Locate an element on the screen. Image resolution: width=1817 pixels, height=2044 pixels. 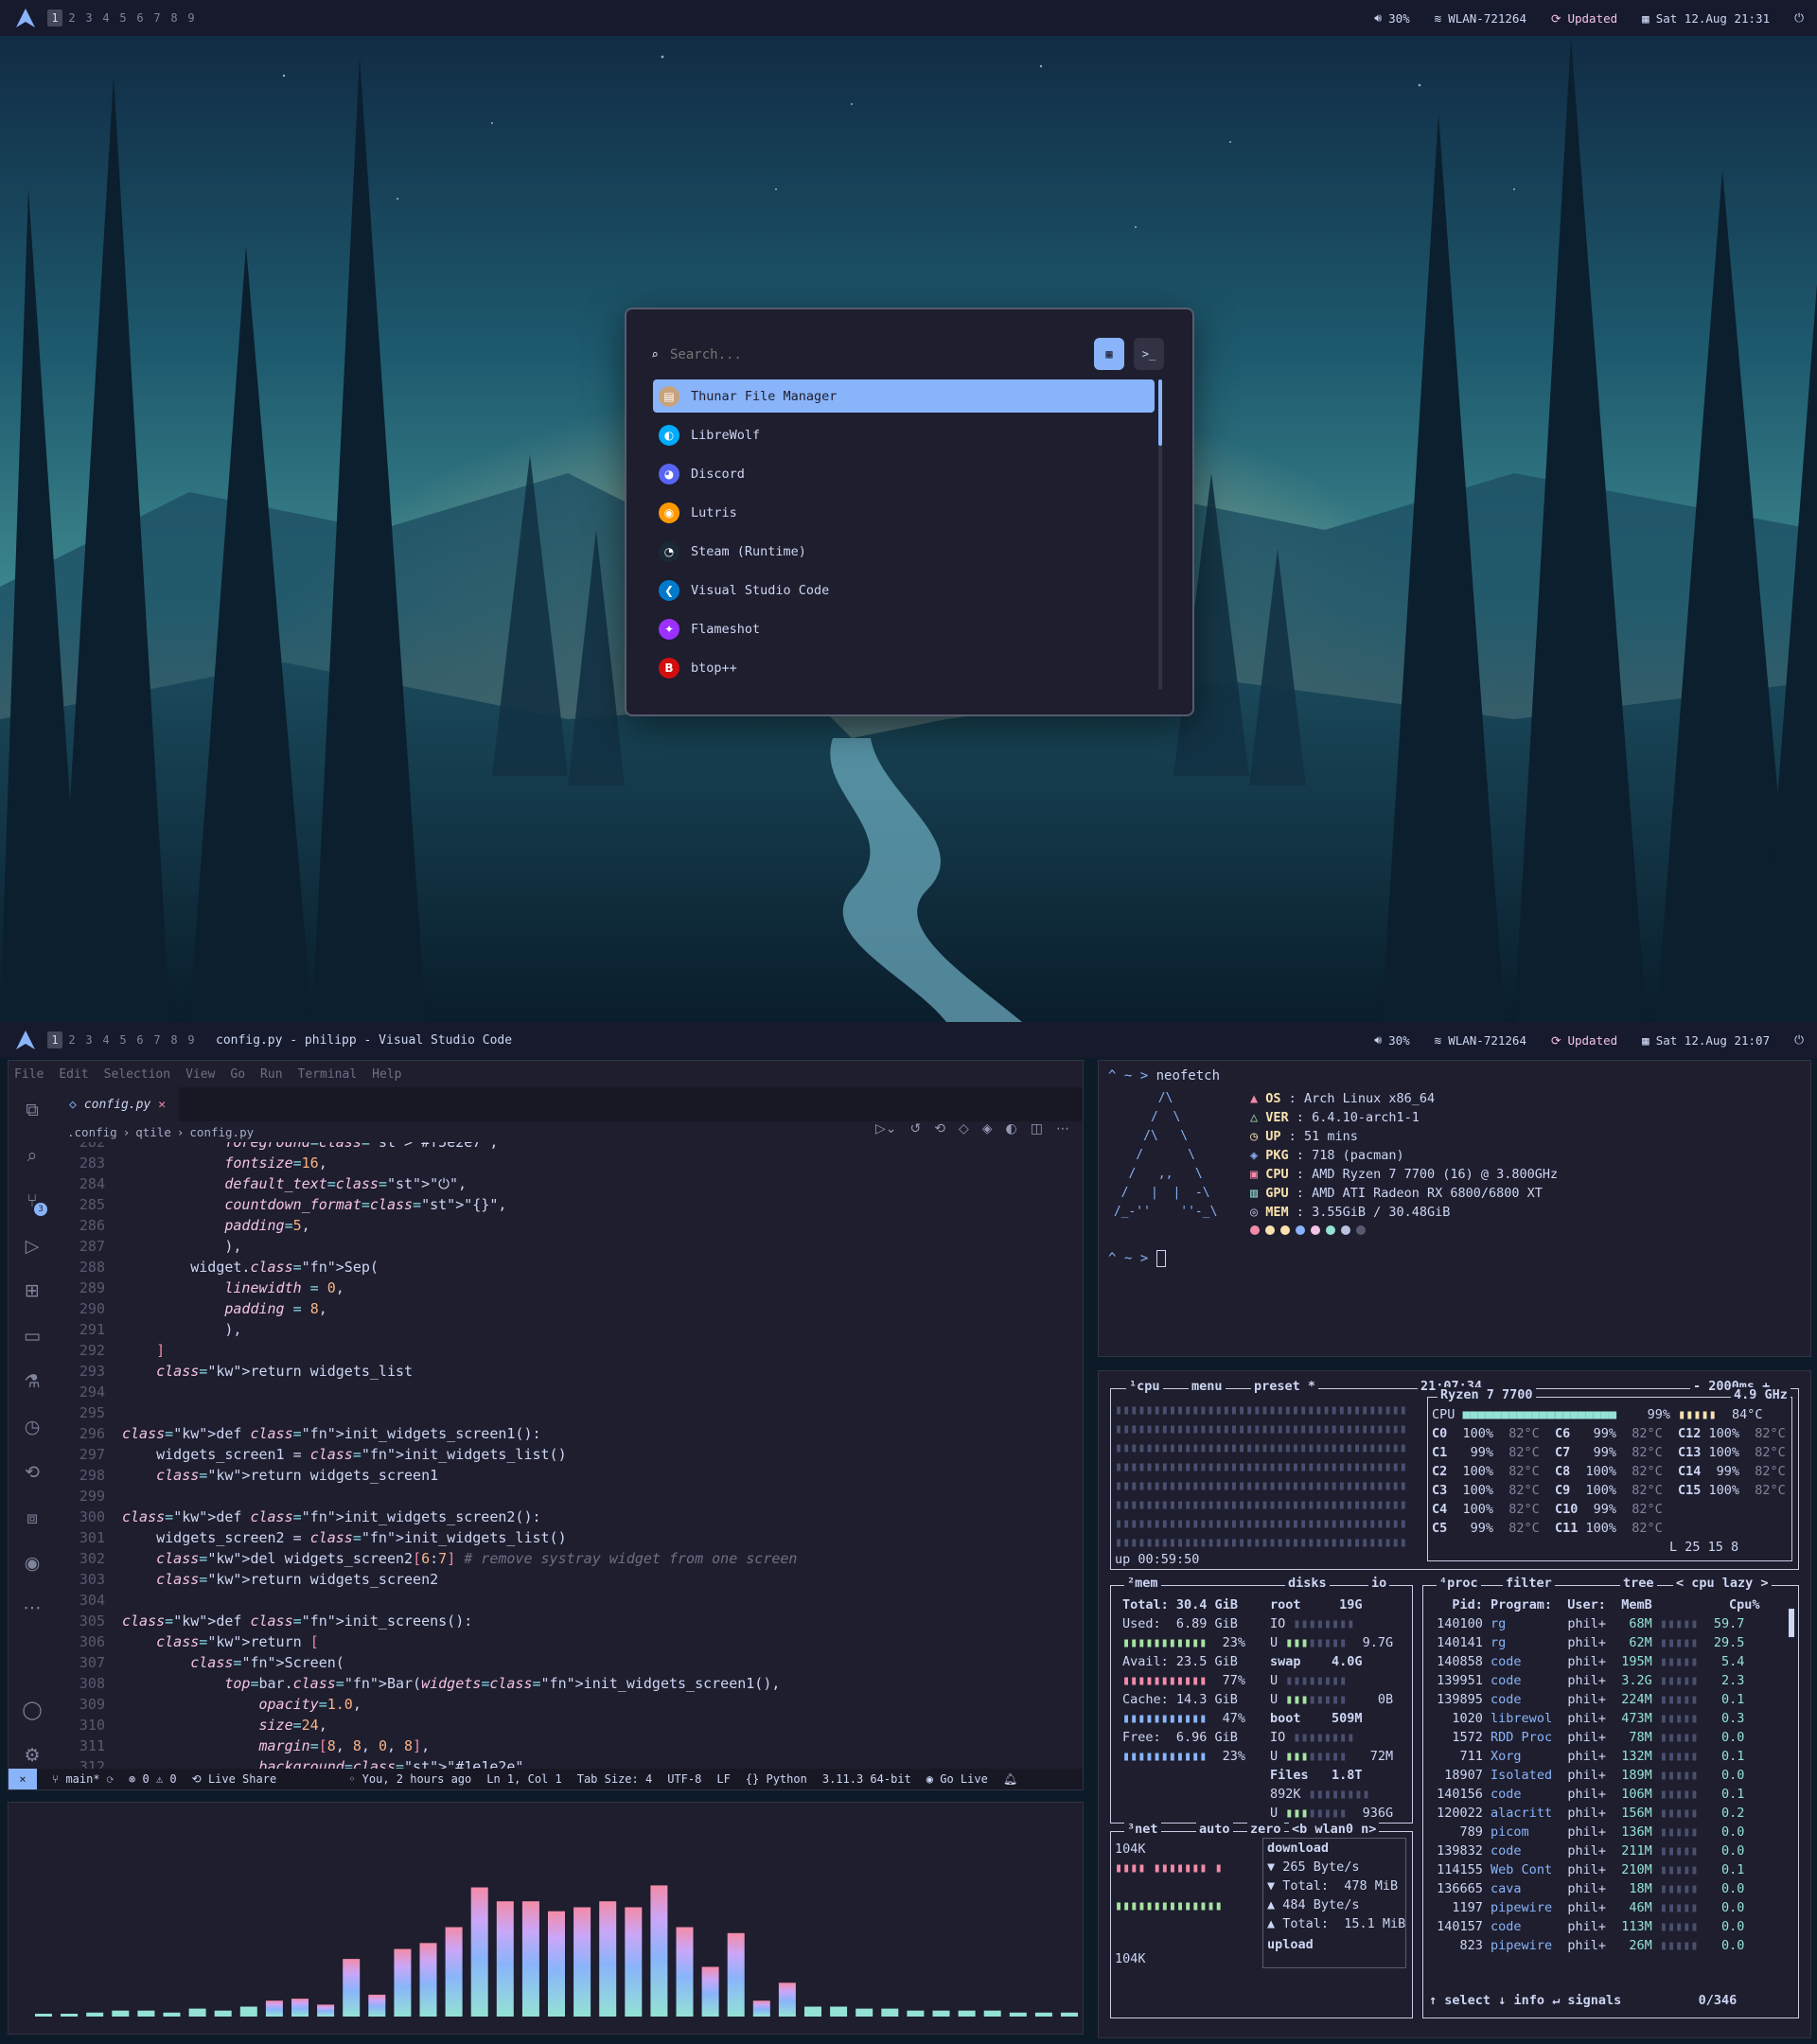
copilot-icon: ◐ is located at coordinates (1011, 1129).